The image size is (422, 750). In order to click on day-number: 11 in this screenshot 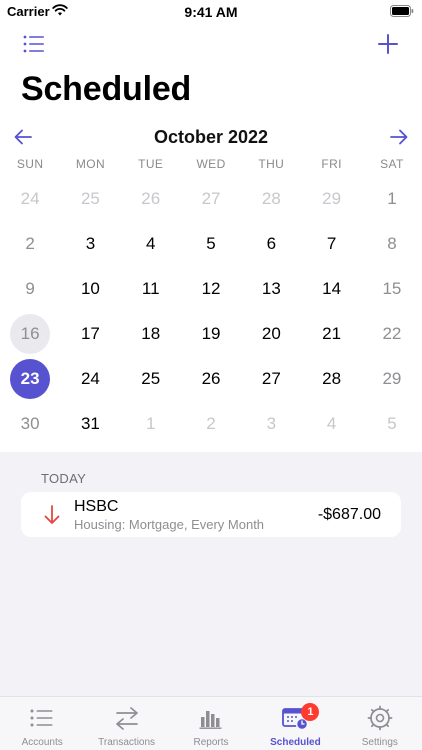, I will do `click(150, 288)`.